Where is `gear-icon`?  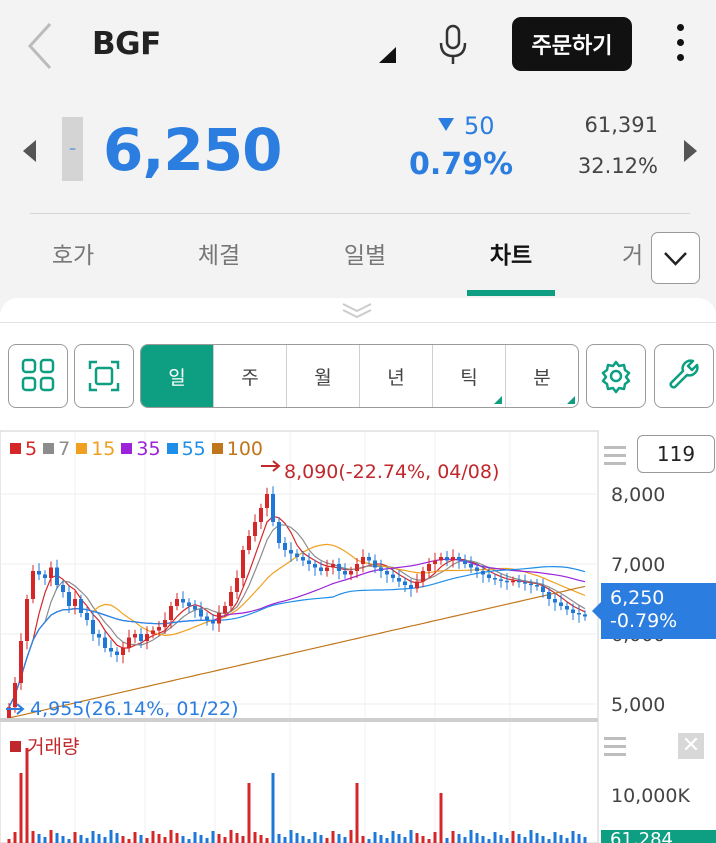
gear-icon is located at coordinates (616, 377).